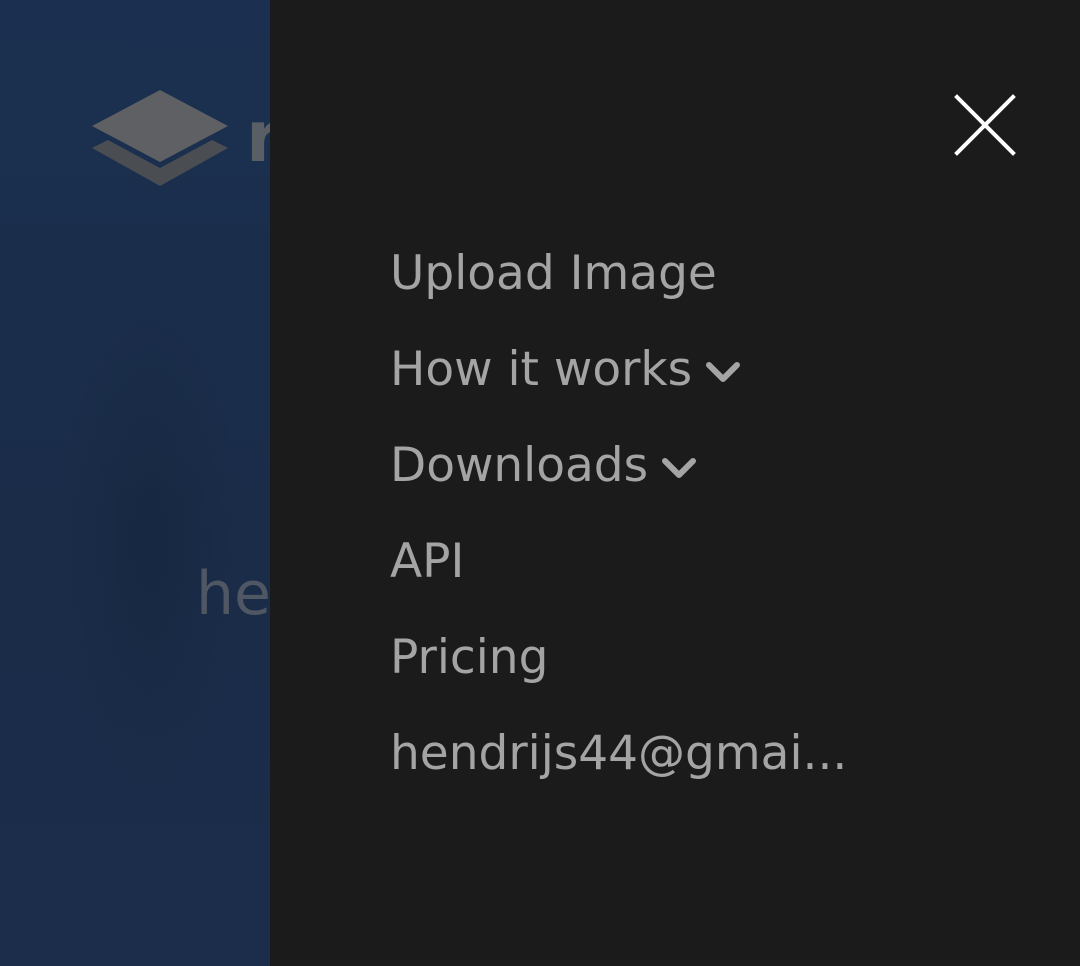 The image size is (1080, 966). I want to click on menu-item-upload-image: Upload Image, so click(618, 274).